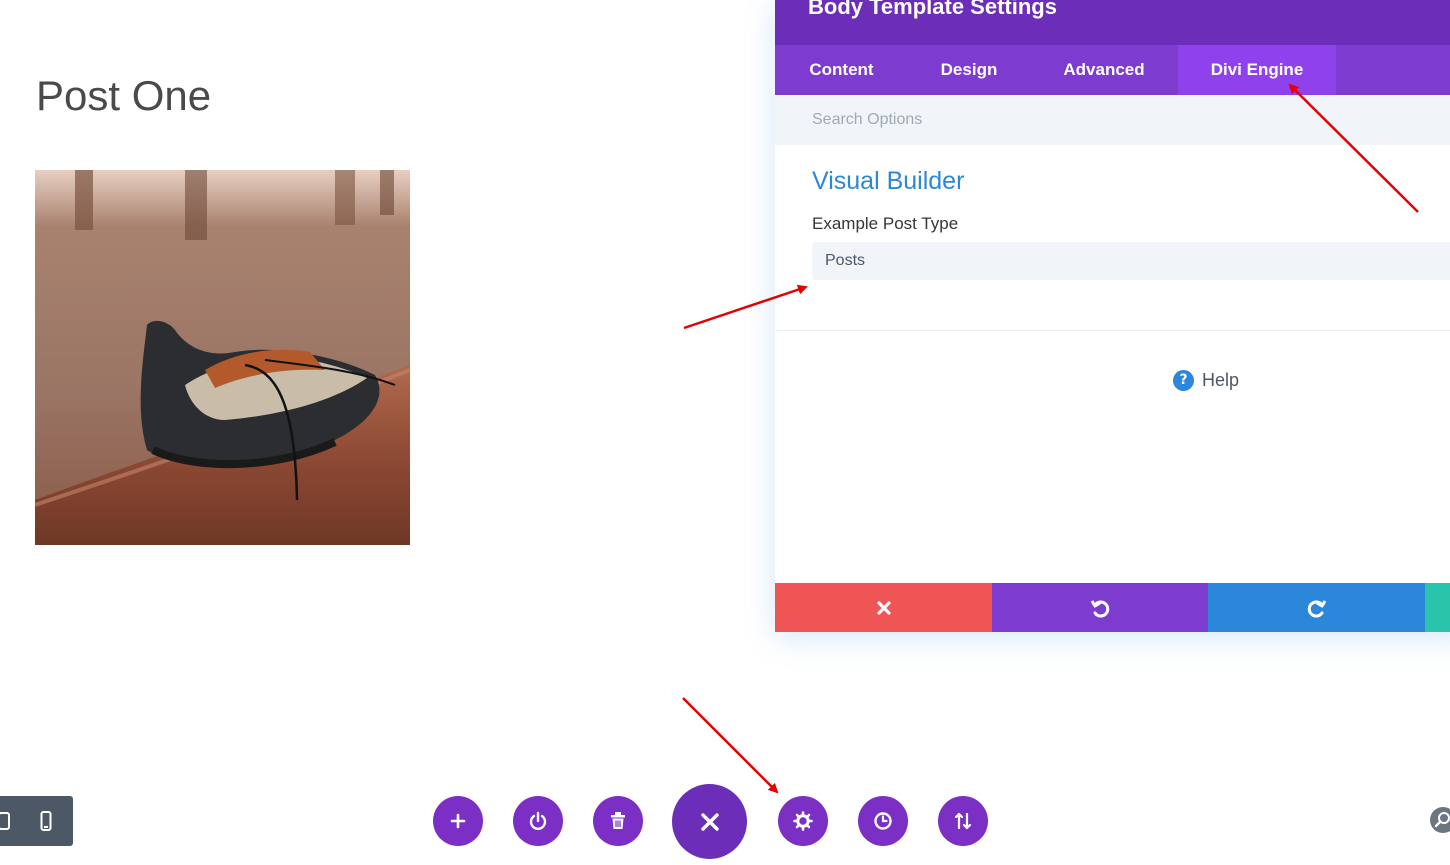 Image resolution: width=1450 pixels, height=865 pixels. I want to click on search-options-input: Search Options, so click(1112, 120).